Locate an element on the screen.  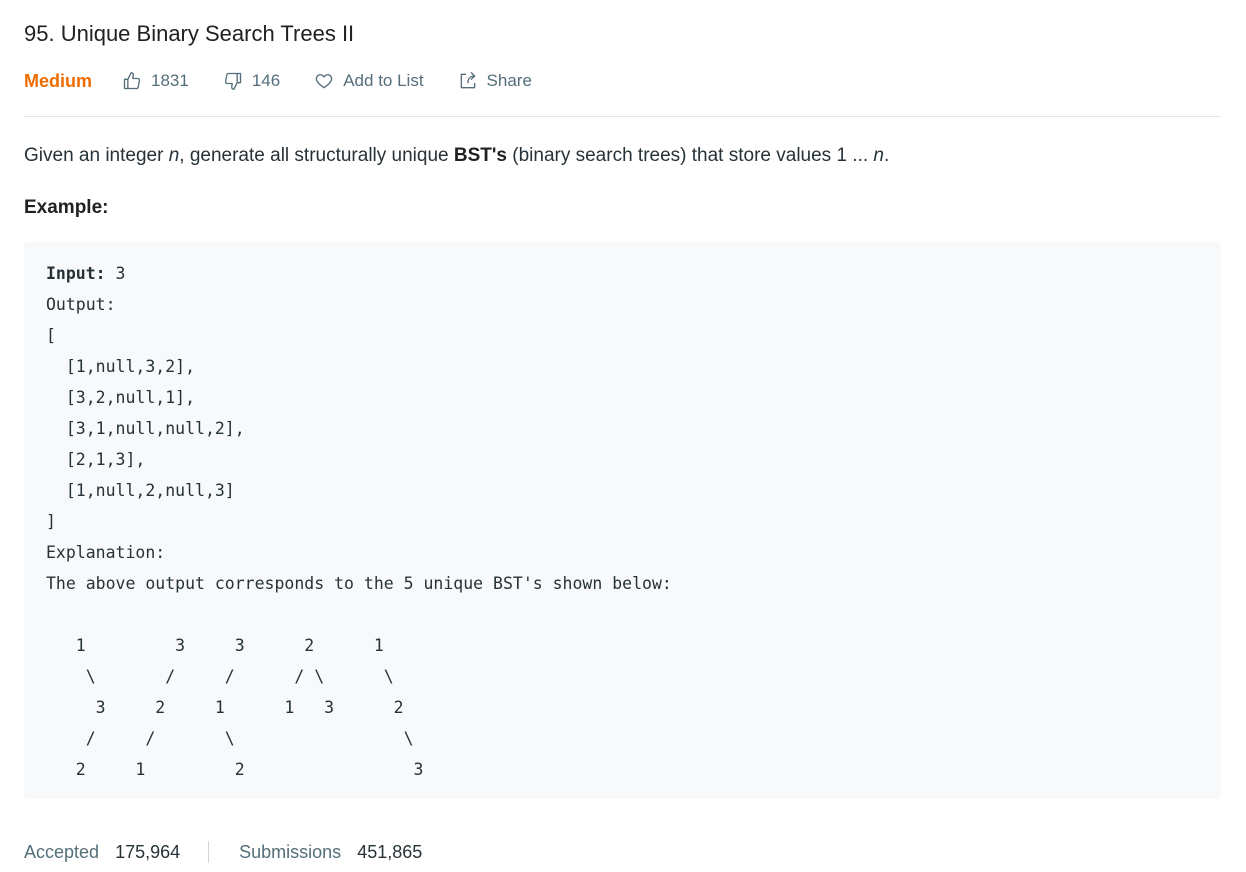
share-label: Share is located at coordinates (509, 80).